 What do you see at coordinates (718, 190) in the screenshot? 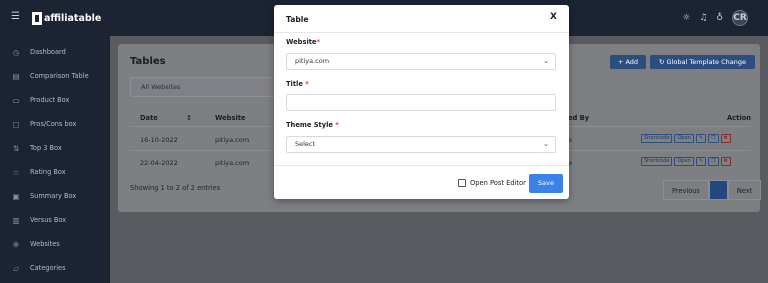
I see `page-1-button: 1` at bounding box center [718, 190].